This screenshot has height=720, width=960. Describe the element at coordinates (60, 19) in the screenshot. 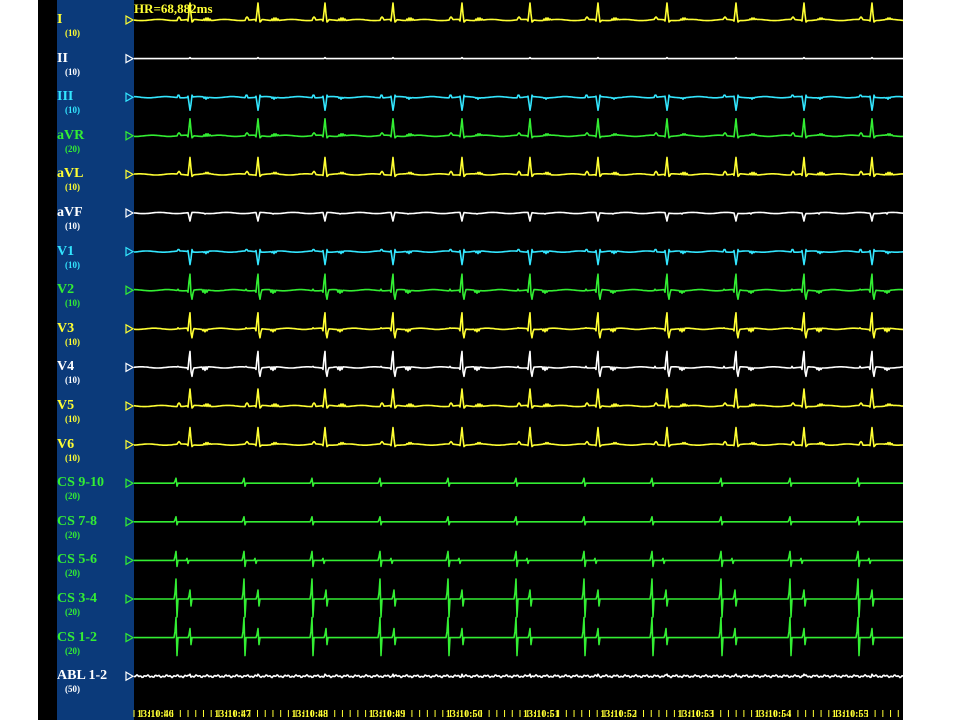

I see `channel-label-i: I` at that location.